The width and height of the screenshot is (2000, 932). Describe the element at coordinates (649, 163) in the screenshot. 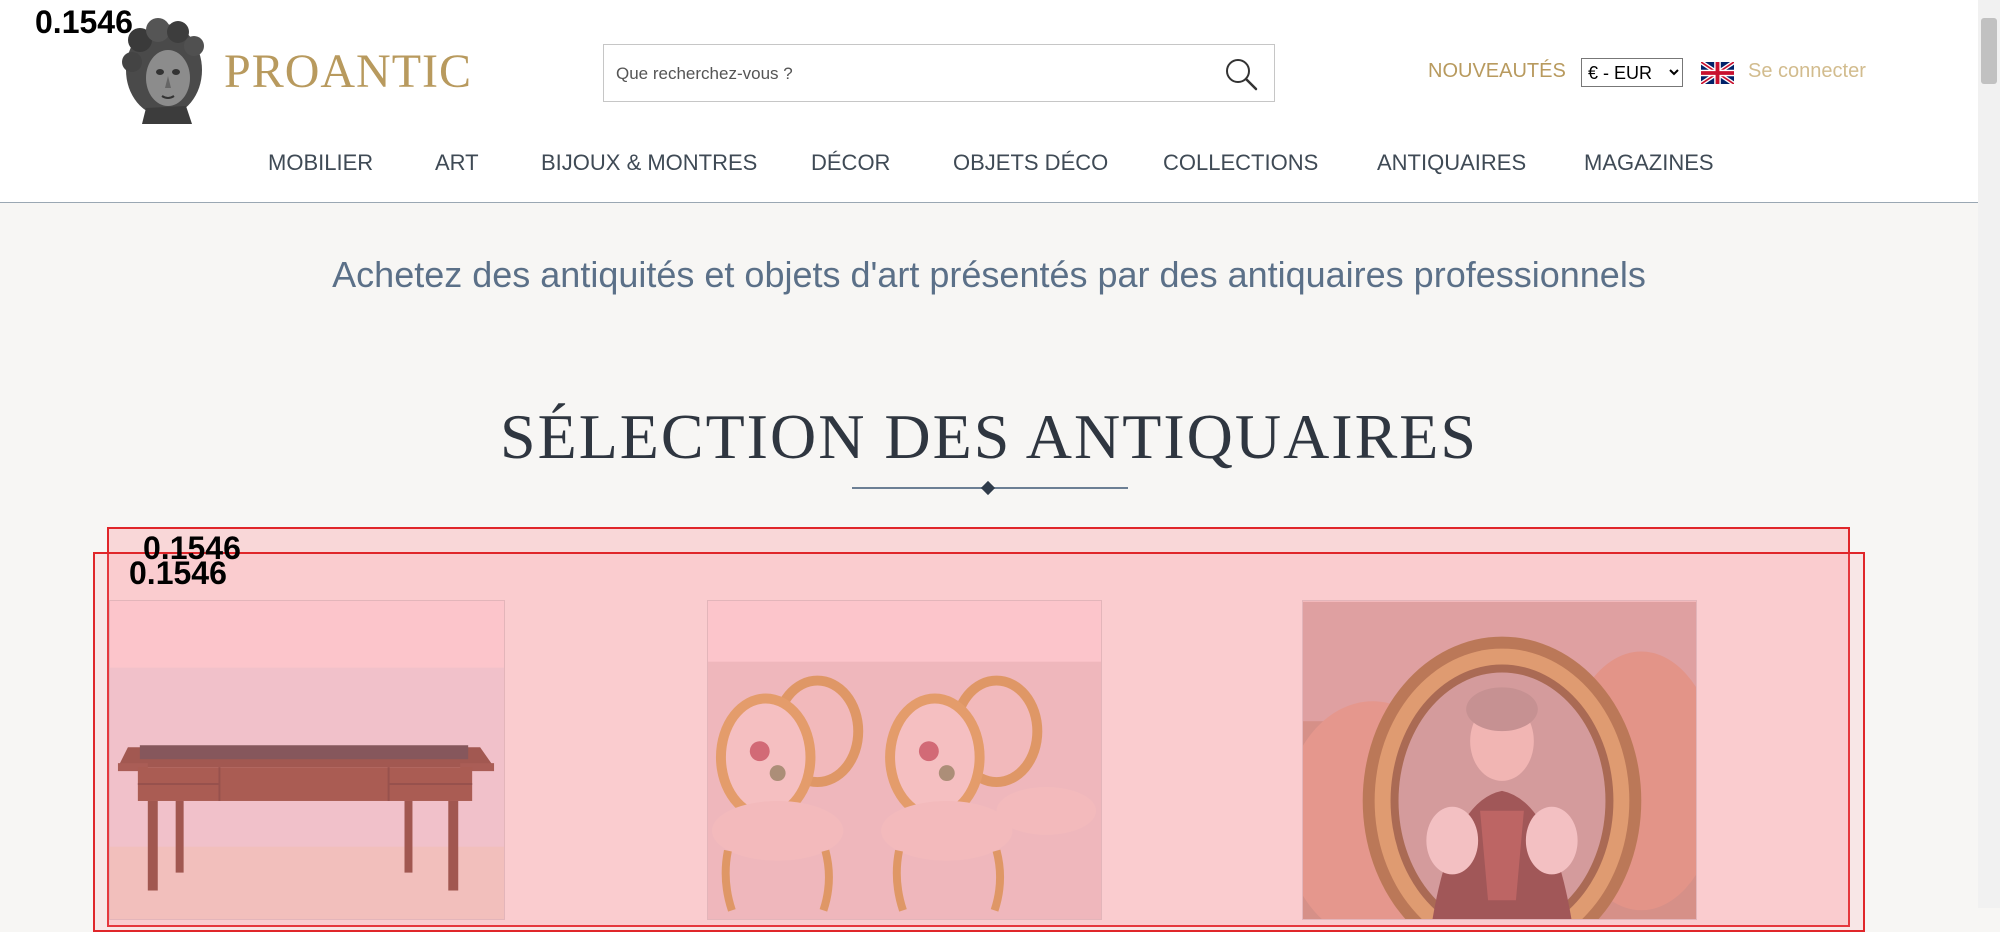

I see `nav-item-bijoux-montres: BIJOUX & MONTRES` at that location.